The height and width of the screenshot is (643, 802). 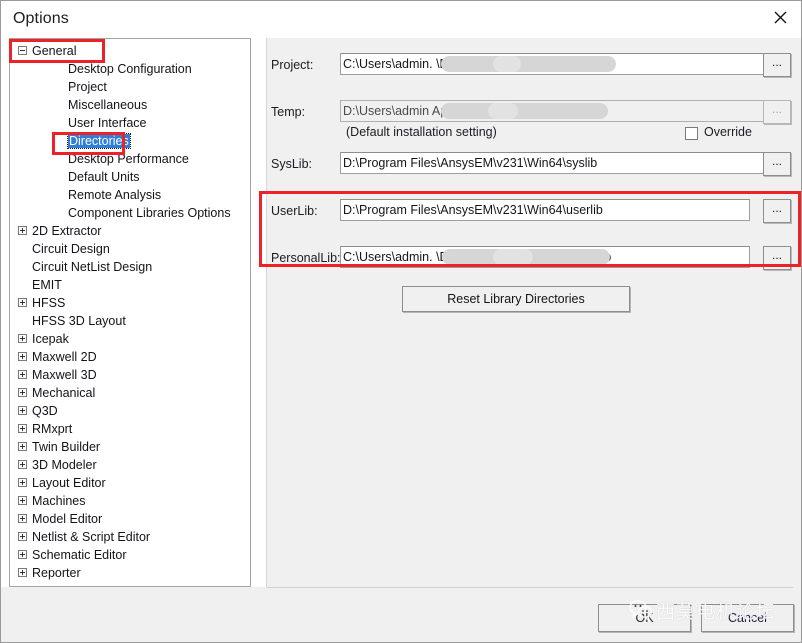 I want to click on tree-item-label: General, so click(x=54, y=51).